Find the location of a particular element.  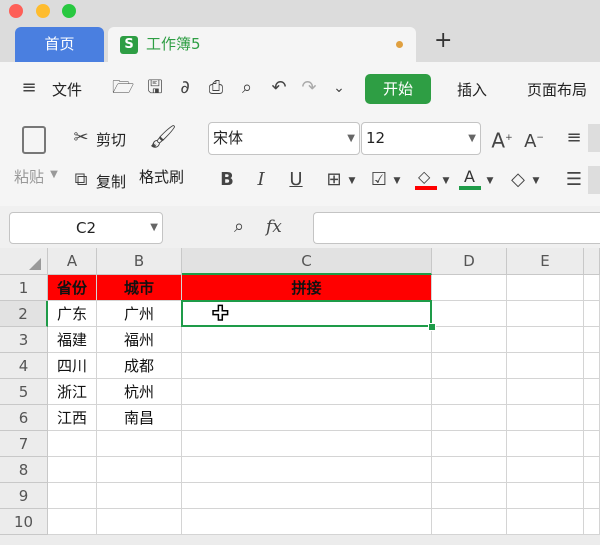

cell-d3 is located at coordinates (469, 340).